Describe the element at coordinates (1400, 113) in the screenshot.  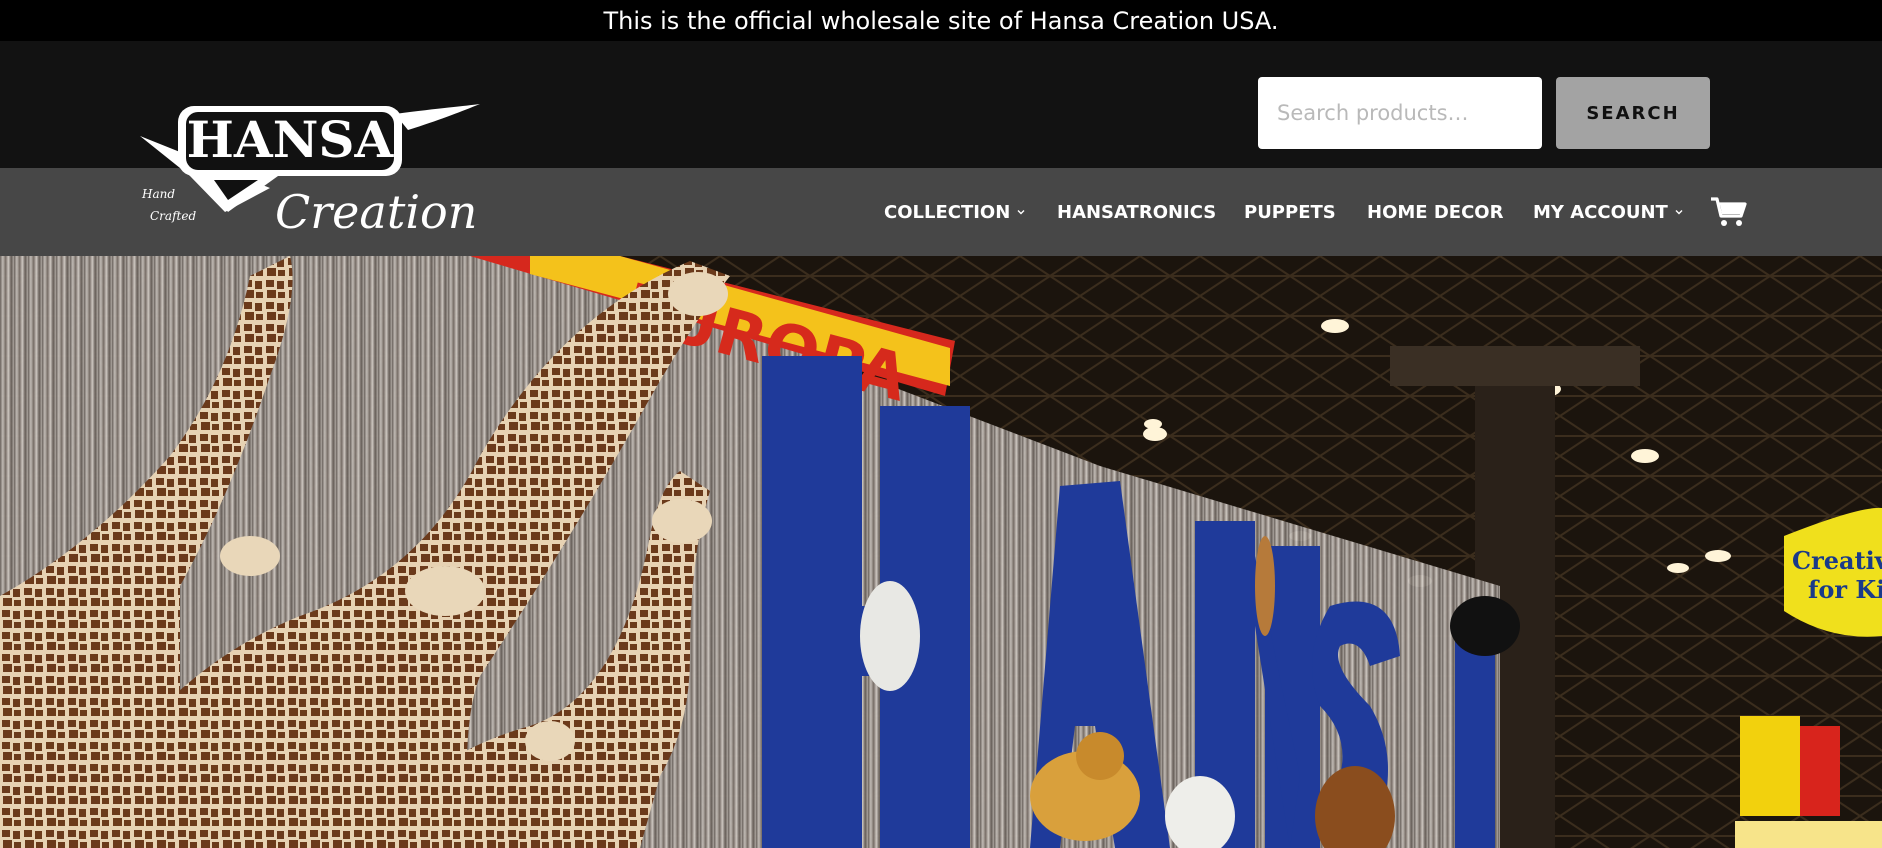
I see `search-input` at that location.